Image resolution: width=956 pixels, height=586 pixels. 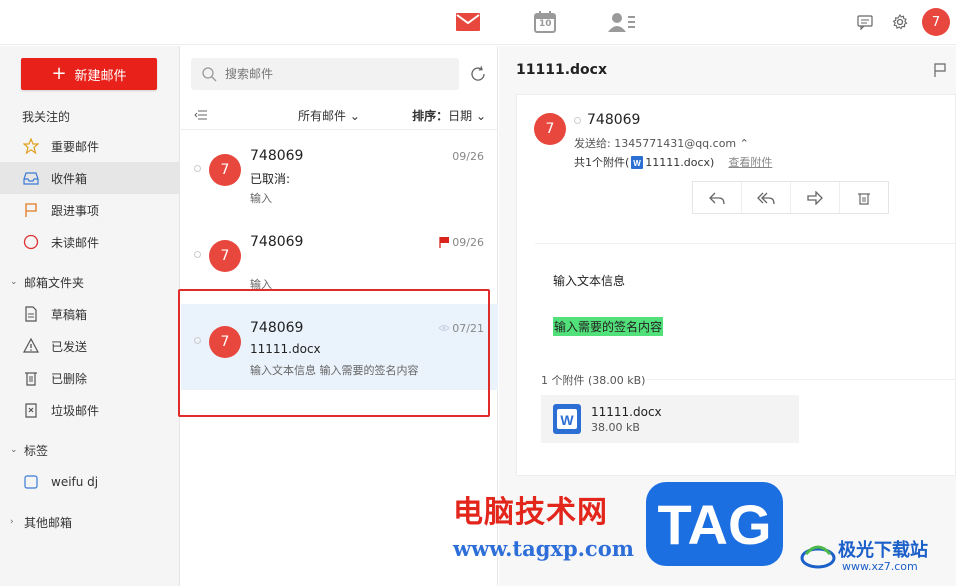 I want to click on section-starred: 我关注的, so click(x=90, y=116).